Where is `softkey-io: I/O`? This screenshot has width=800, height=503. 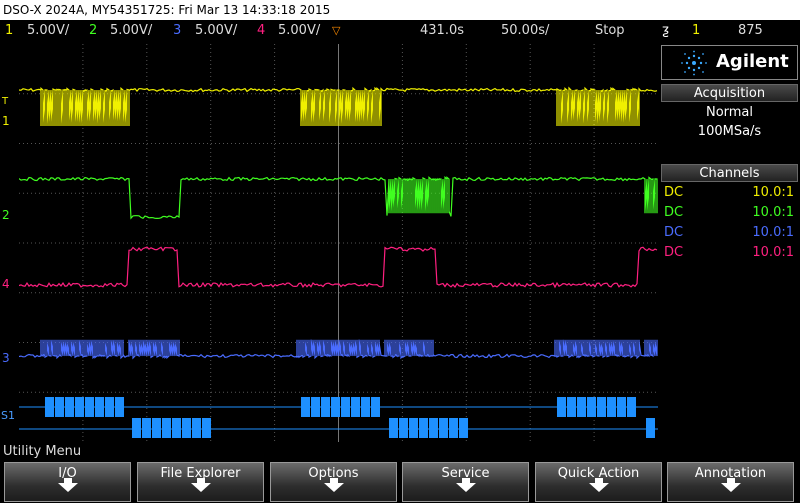
softkey-io: I/O is located at coordinates (67, 482).